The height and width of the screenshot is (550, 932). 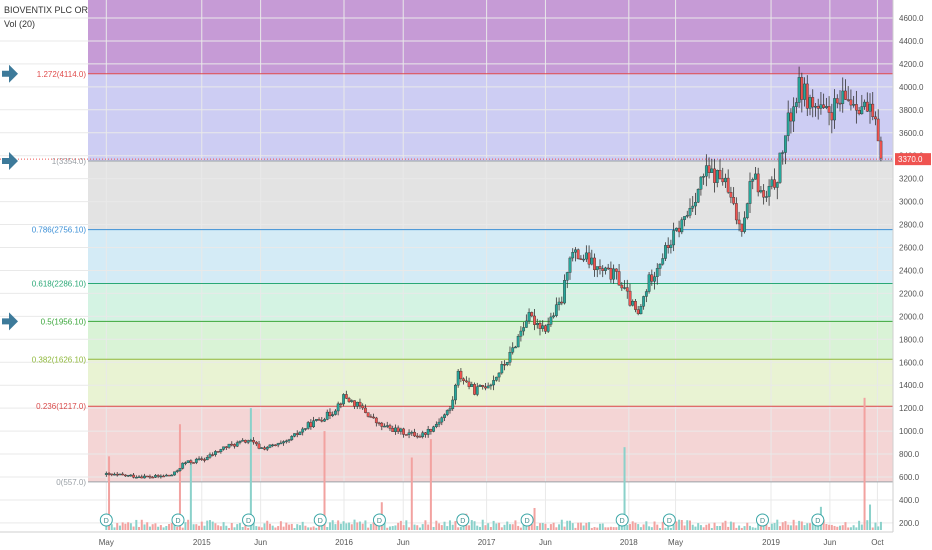 I want to click on time-axis-bg, so click(x=466, y=541).